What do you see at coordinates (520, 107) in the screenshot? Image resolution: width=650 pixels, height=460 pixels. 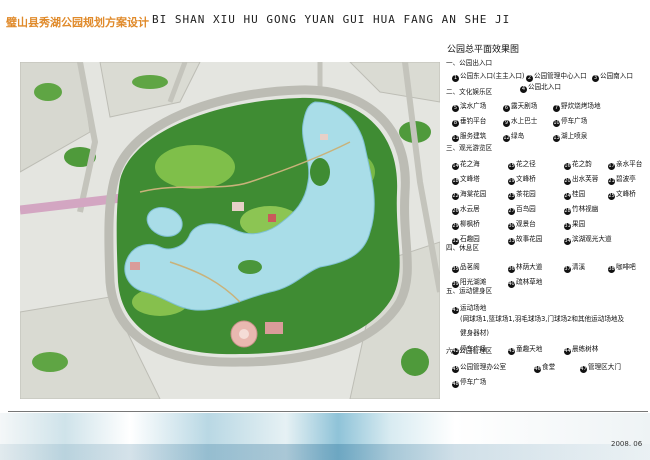 I see `legend-item: 6 露天剧场` at bounding box center [520, 107].